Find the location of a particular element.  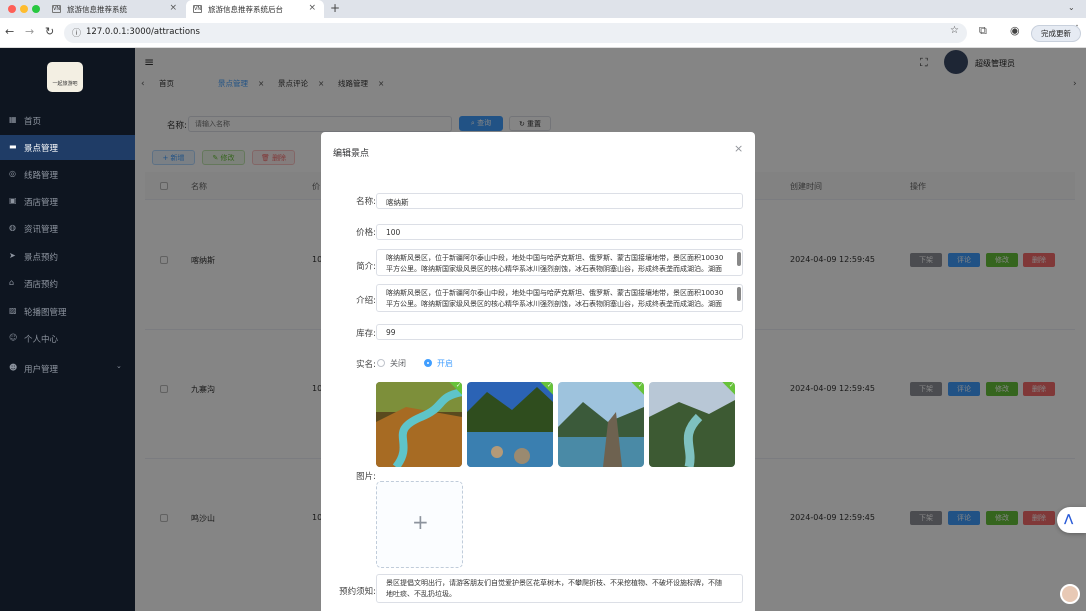

browser-tab-bar: VN 旅游信息推荐系统 × VN 旅游信息推荐系统后台 × + ⌄ is located at coordinates (543, 9).